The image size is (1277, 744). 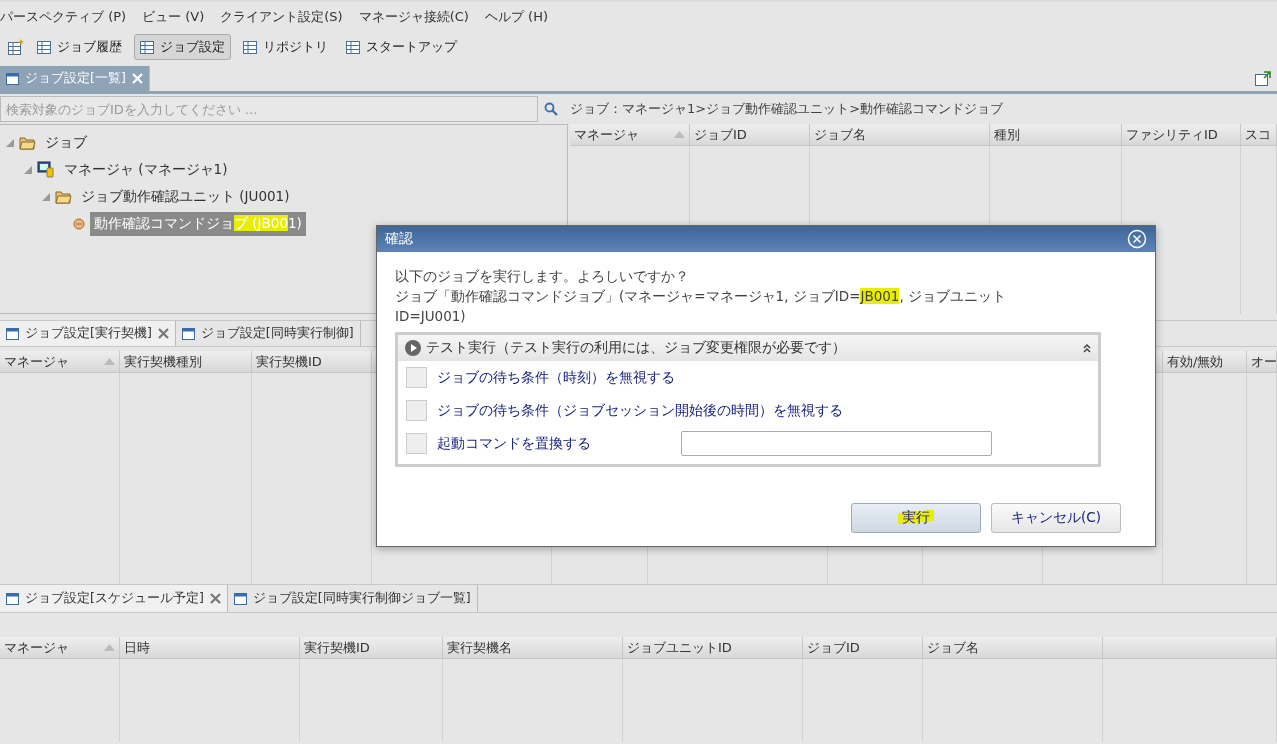 I want to click on collapse-icon, so click(x=1087, y=348).